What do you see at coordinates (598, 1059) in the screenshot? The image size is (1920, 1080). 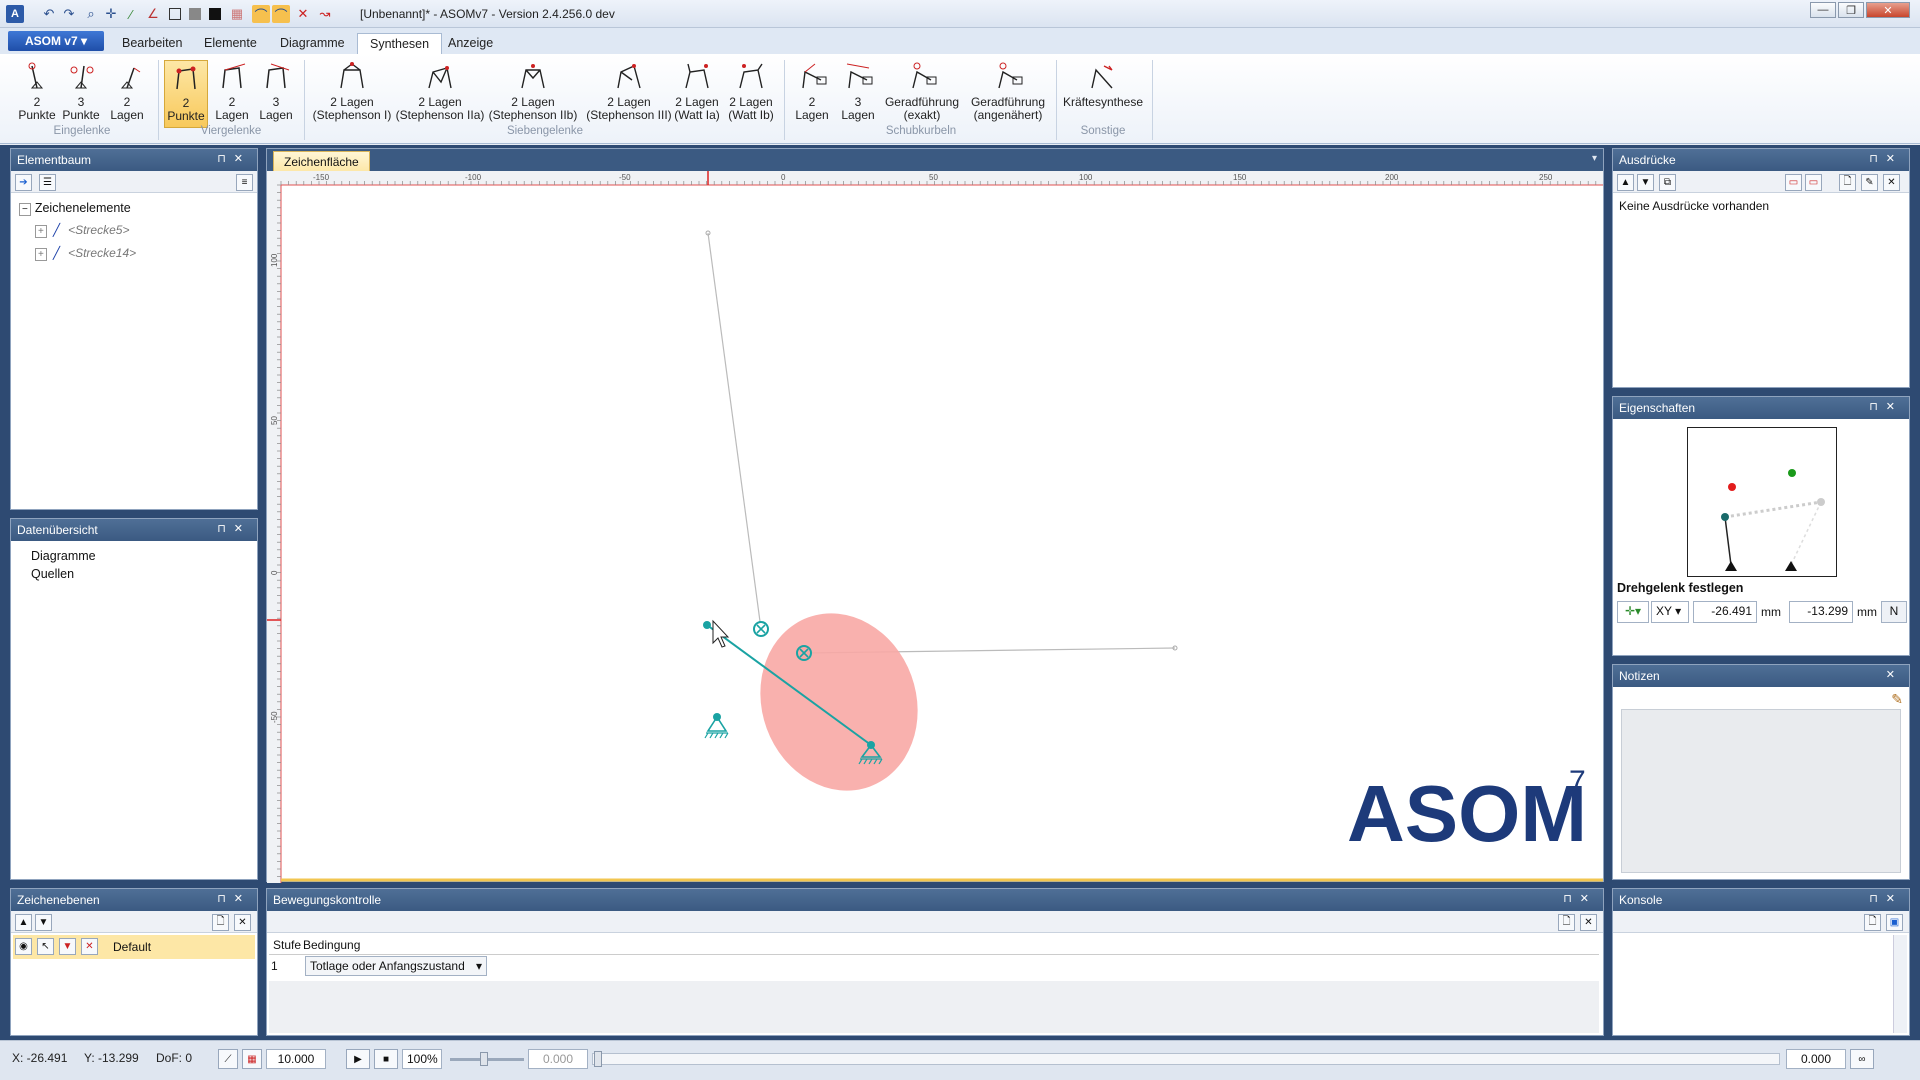 I see `timeline-thumb` at bounding box center [598, 1059].